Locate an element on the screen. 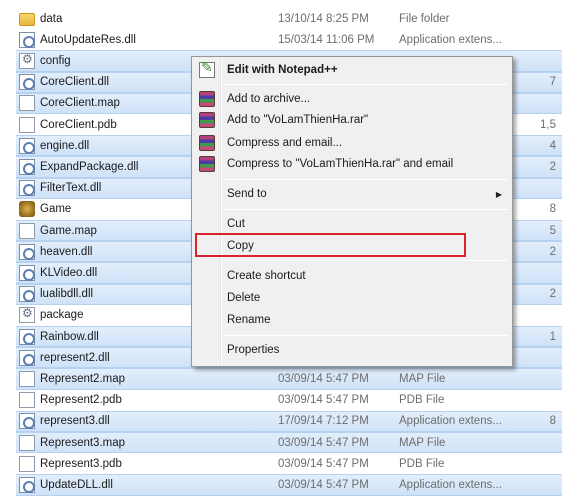 This screenshot has height=496, width=562. file-row: Represent3.map 03/09/14 5:47 PM MAP File is located at coordinates (289, 443).